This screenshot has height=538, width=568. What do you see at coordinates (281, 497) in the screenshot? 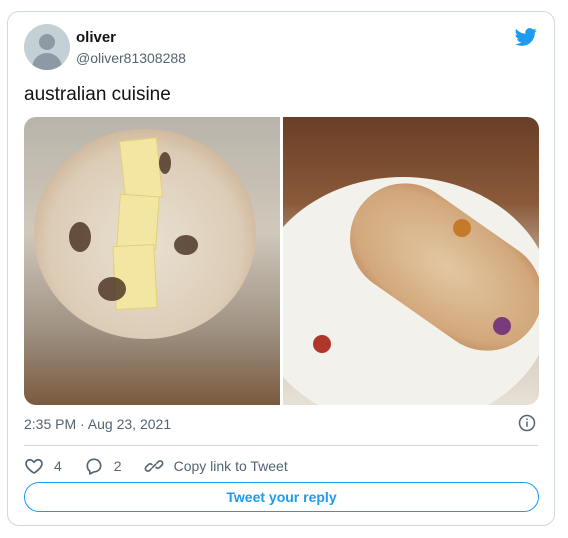
I see `tweet-your-reply-button: Tweet your reply` at bounding box center [281, 497].